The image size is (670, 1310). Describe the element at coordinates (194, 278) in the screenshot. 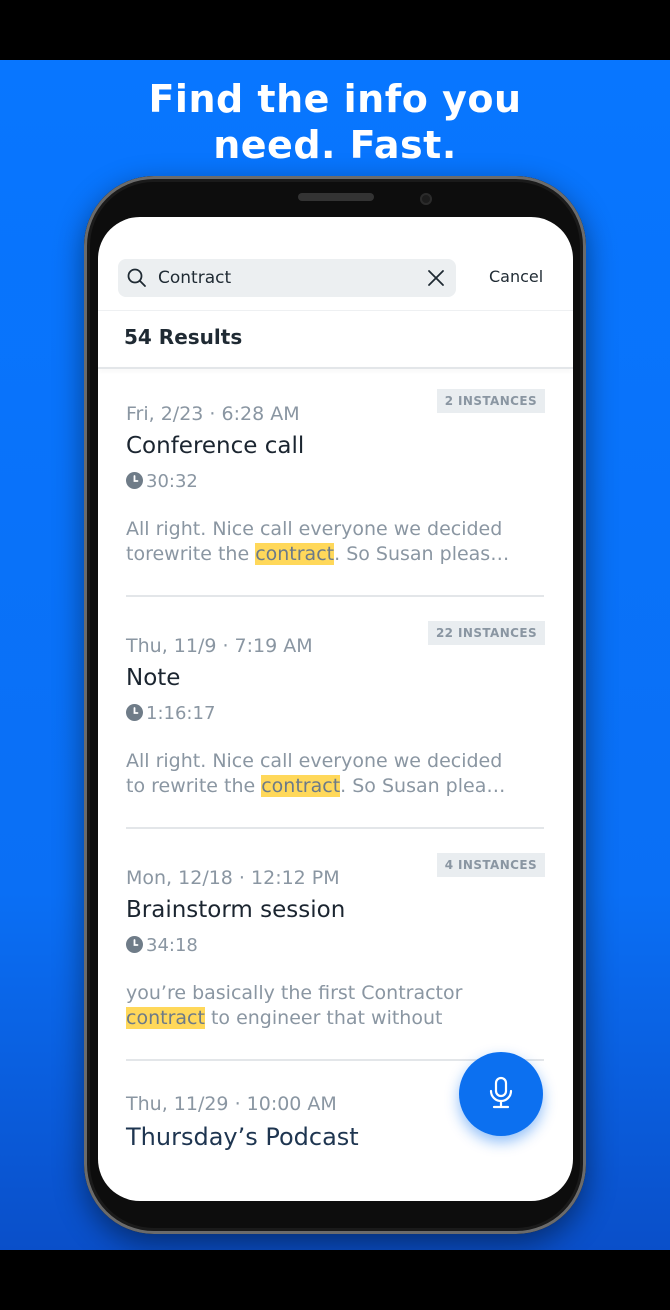

I see `search-input: Contract` at that location.